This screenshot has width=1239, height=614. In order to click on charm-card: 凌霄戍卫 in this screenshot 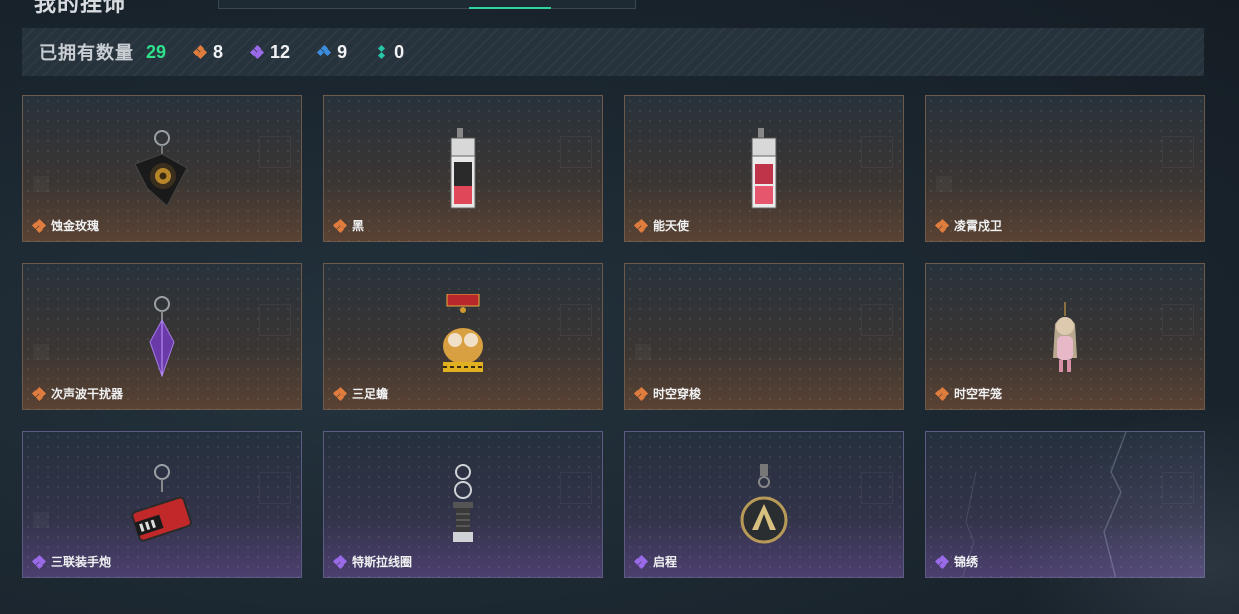, I will do `click(1065, 168)`.